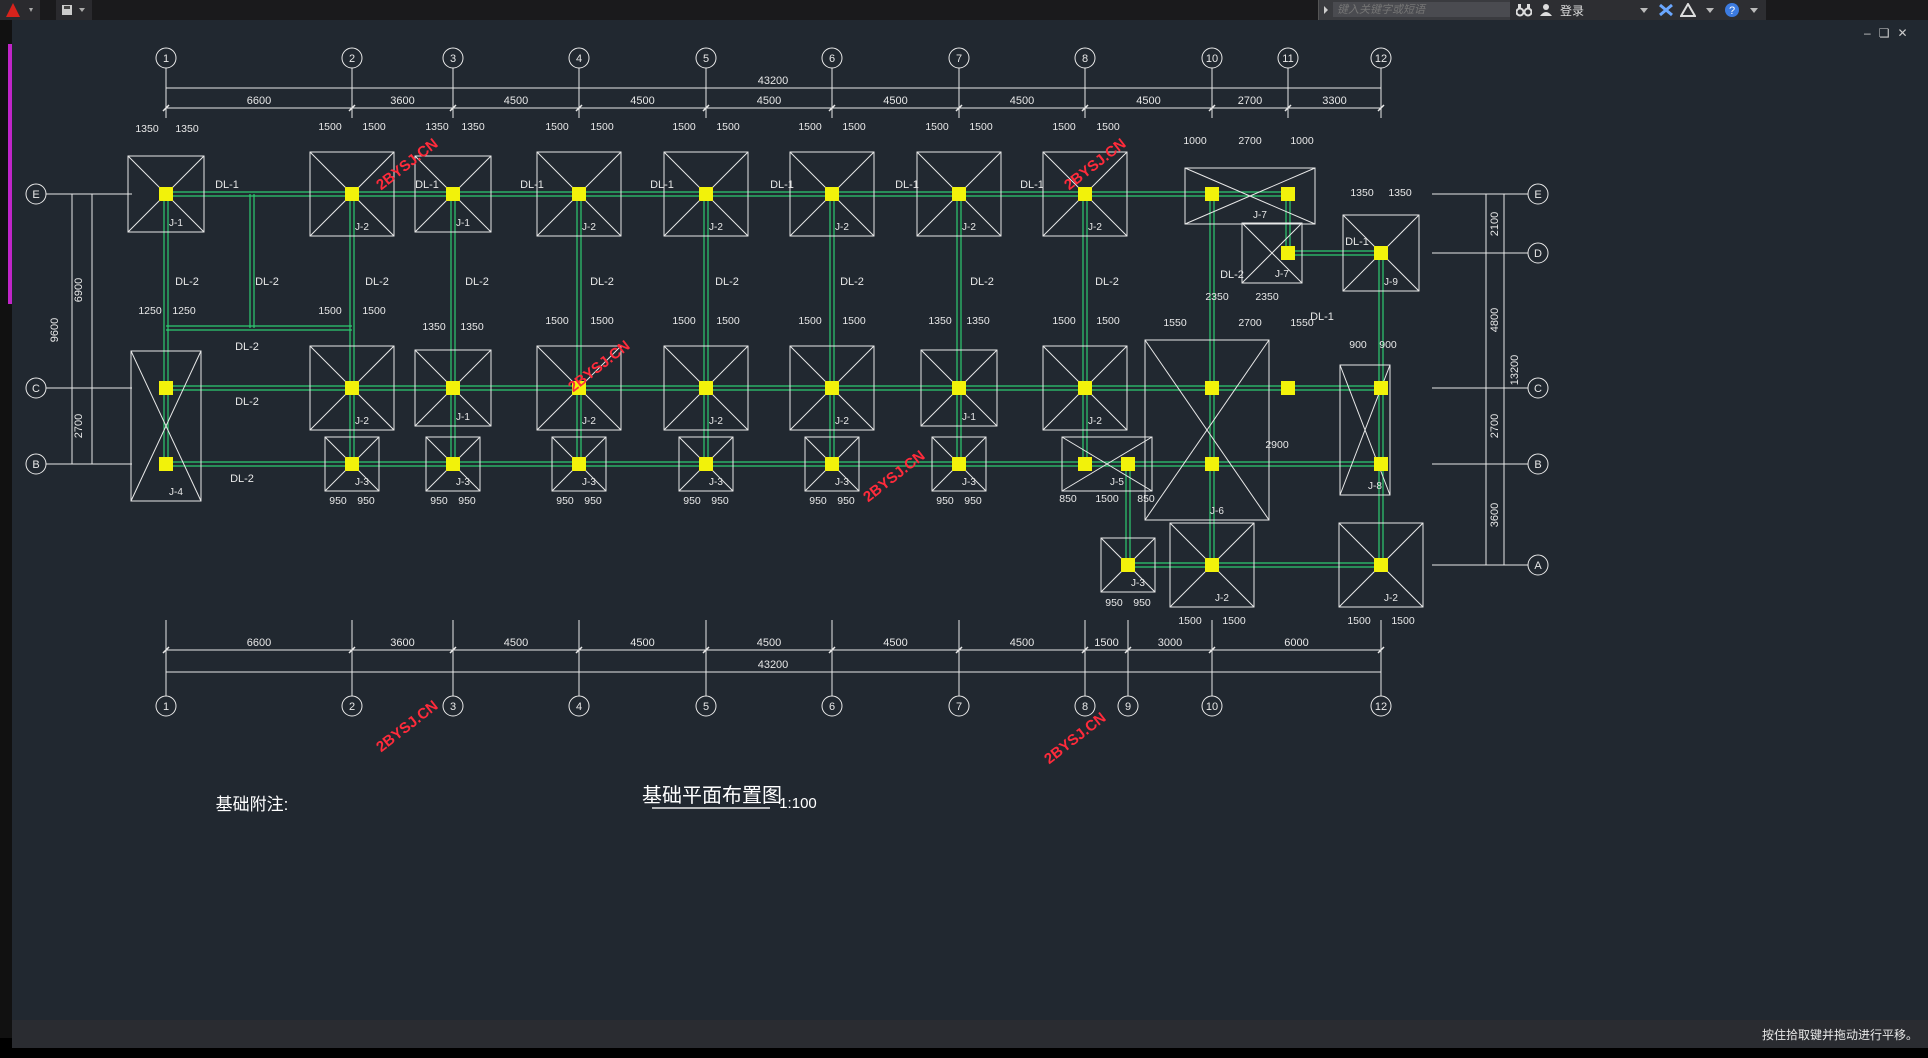 The image size is (1928, 1058). What do you see at coordinates (1085, 707) in the screenshot?
I see `axis-label-bottom: 8` at bounding box center [1085, 707].